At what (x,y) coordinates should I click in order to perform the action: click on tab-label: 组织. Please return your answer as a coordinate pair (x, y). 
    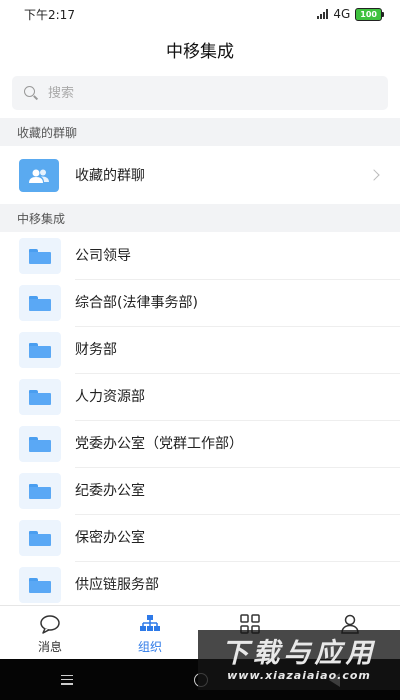
    Looking at the image, I should click on (149, 647).